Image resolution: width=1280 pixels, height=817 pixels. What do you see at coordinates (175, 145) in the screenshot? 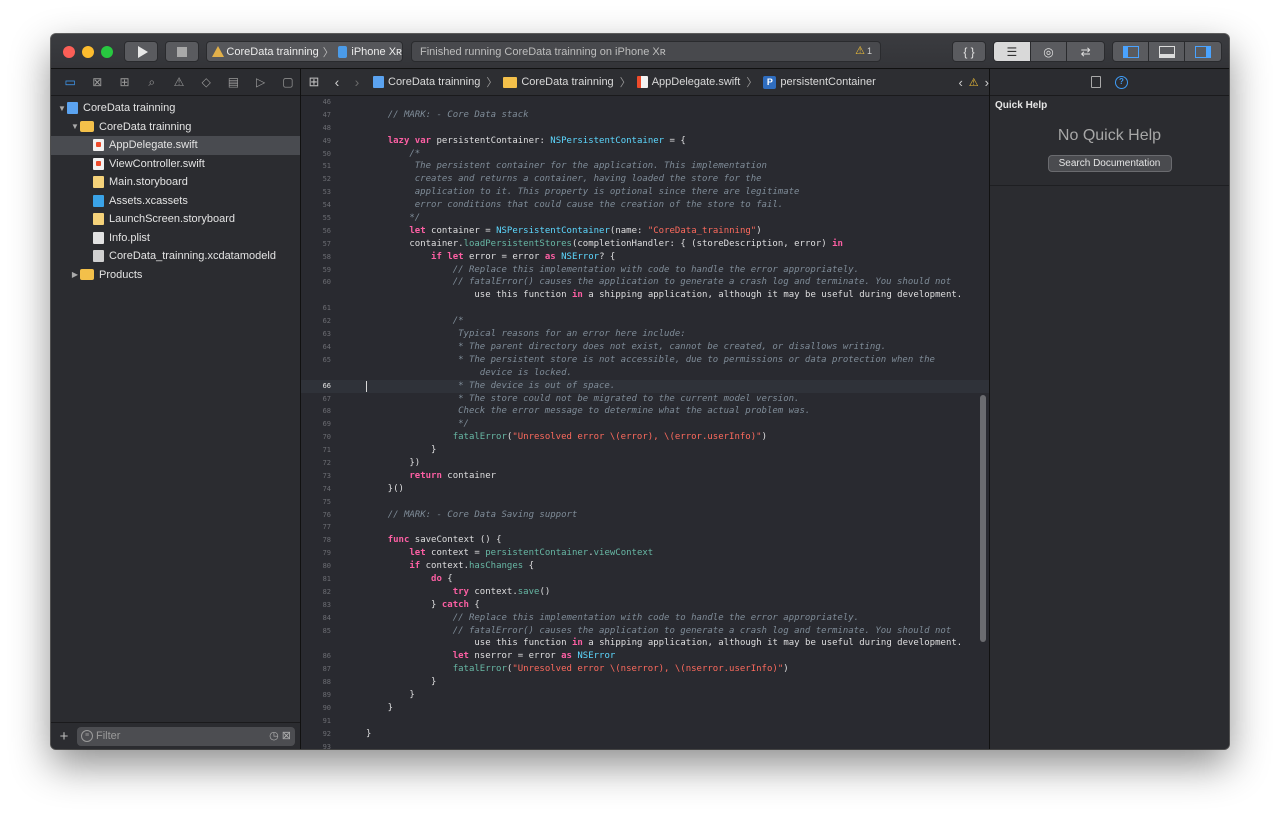
I see `navigator-item: AppDelegate.swift` at bounding box center [175, 145].